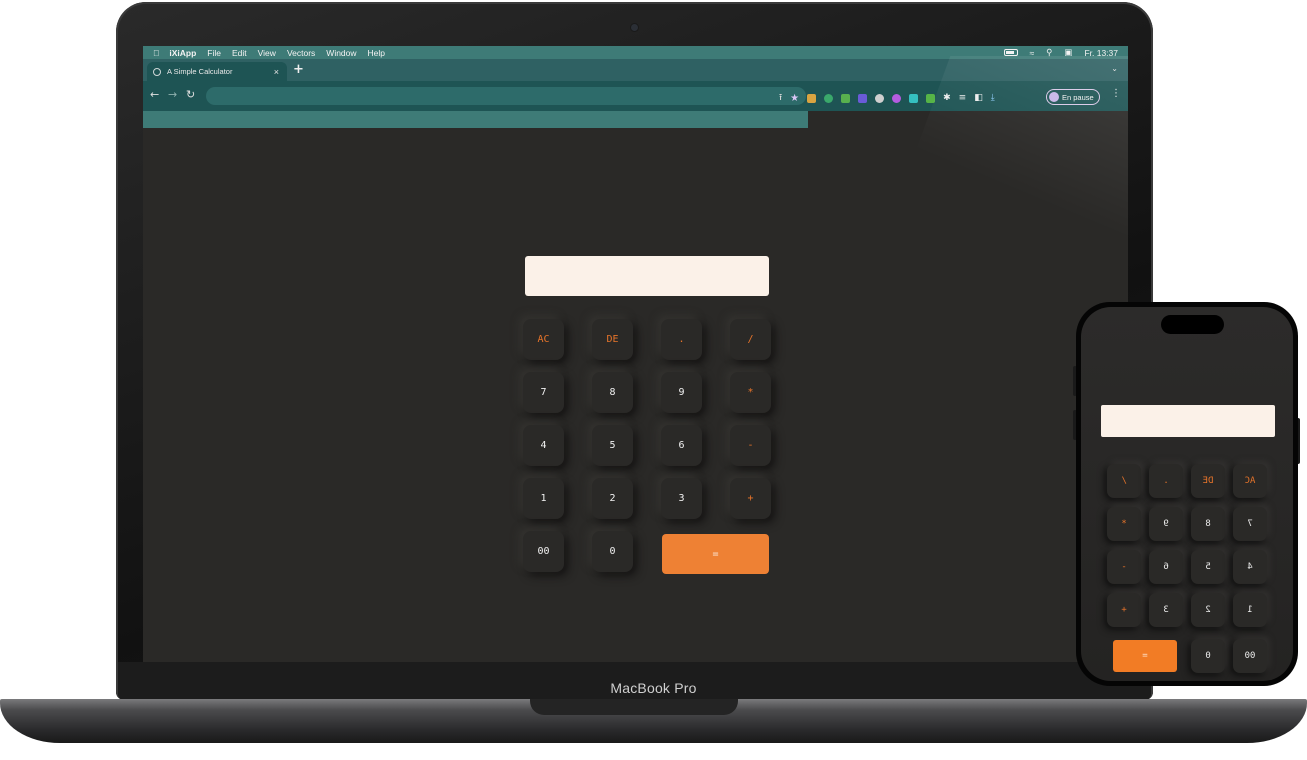 This screenshot has width=1307, height=760. I want to click on phone-key-equals: =, so click(1145, 656).